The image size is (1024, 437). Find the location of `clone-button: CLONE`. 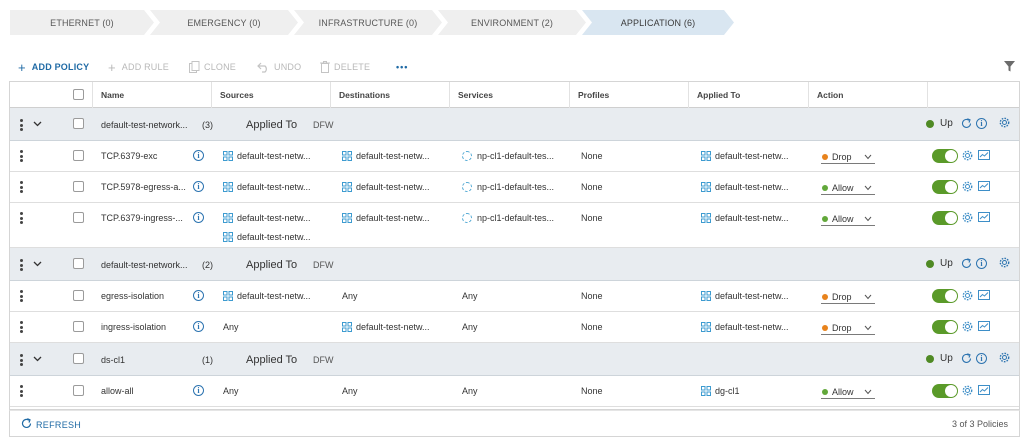

clone-button: CLONE is located at coordinates (212, 67).